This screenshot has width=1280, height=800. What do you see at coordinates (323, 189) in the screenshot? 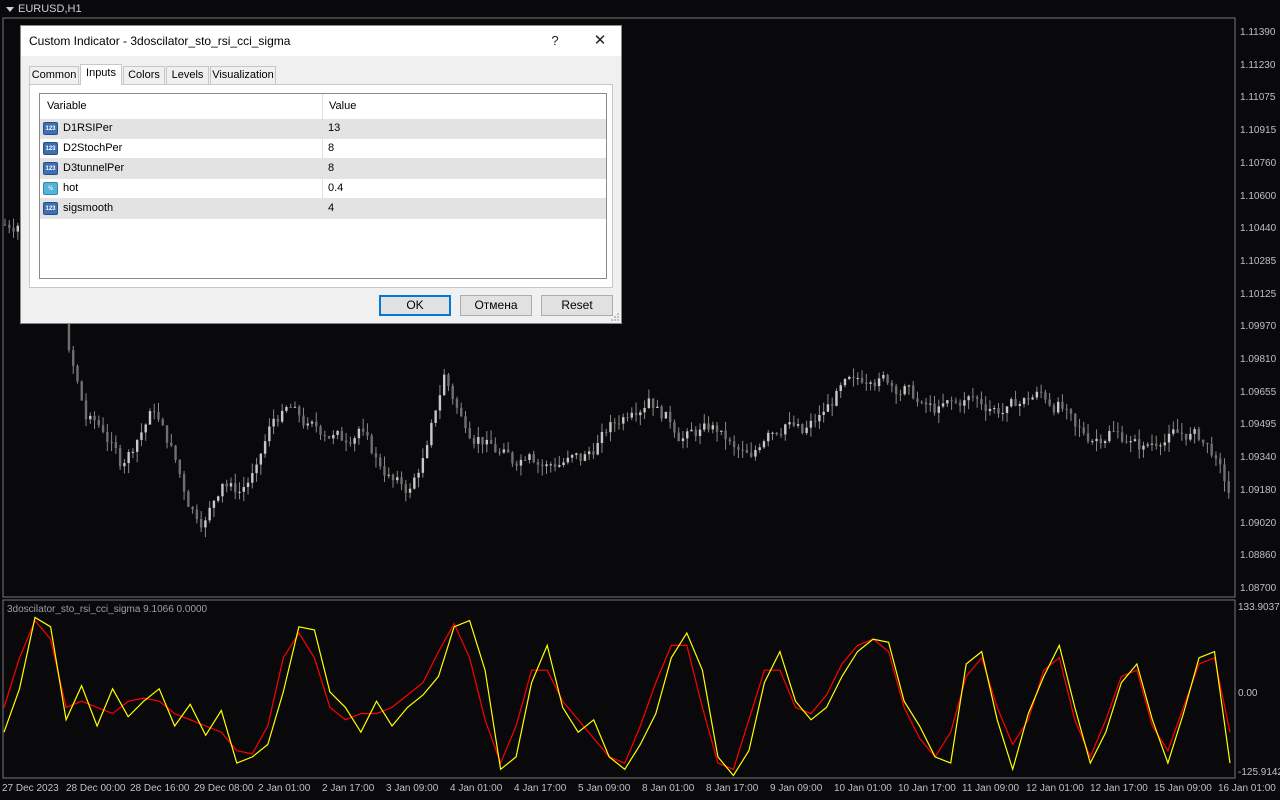
I see `table-row: ½ hot 0.4` at bounding box center [323, 189].